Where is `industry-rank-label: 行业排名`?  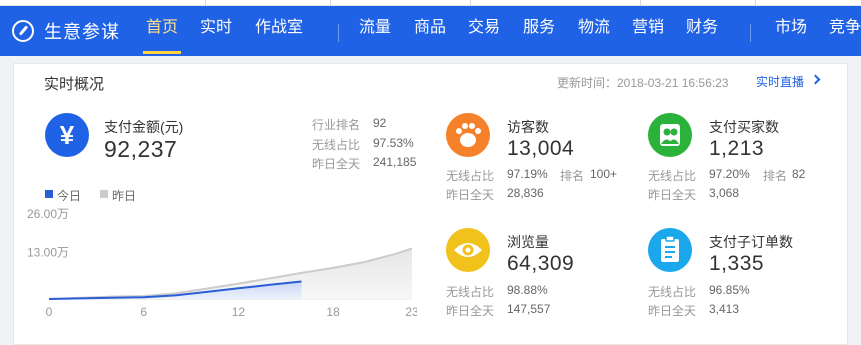 industry-rank-label: 行业排名 is located at coordinates (336, 125).